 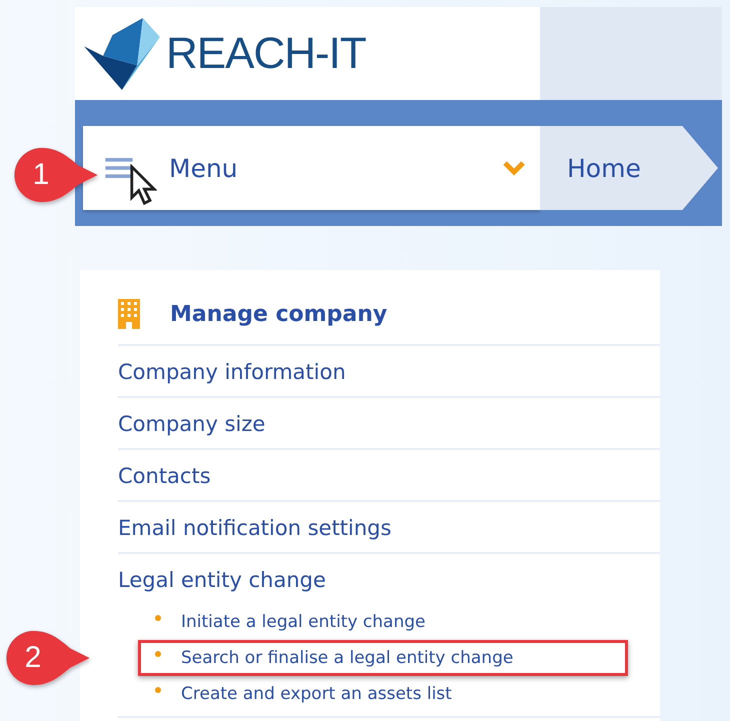 I want to click on cursor-icon, so click(x=143, y=185).